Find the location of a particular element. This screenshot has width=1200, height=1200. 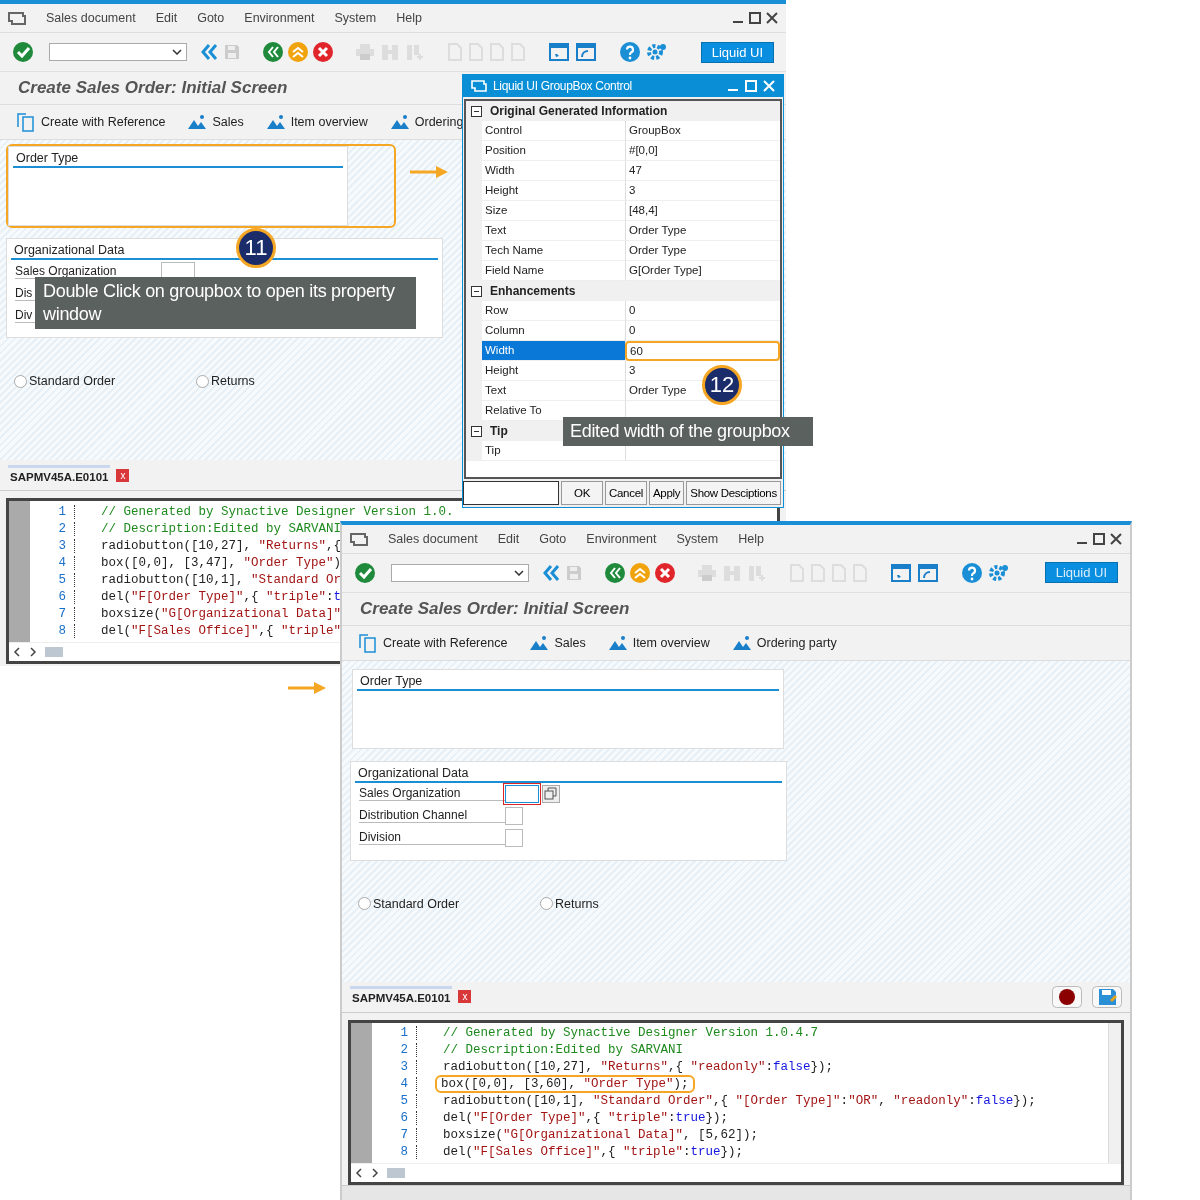

value-help-icon is located at coordinates (551, 793).